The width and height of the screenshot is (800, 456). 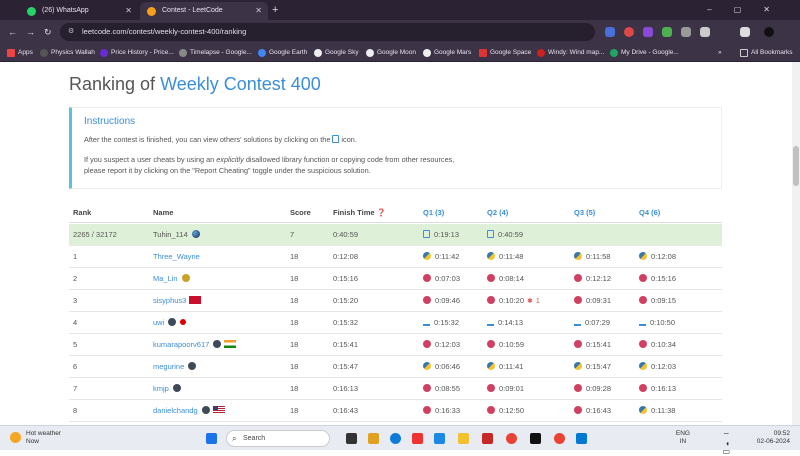 I want to click on new-tab-button: +, so click(x=275, y=10).